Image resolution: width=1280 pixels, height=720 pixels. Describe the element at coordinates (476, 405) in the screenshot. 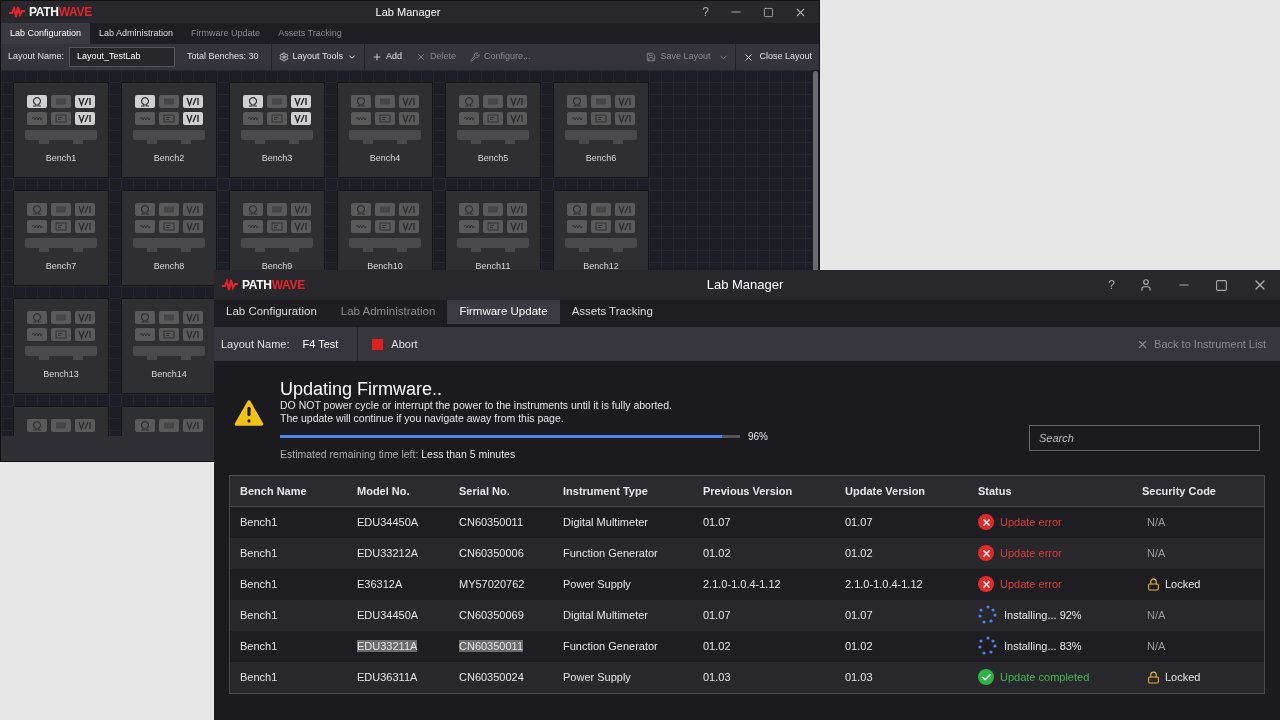

I see `warning-text: DO NOT power cycle or interrupt the power to the instruments until it is fully aborted.` at that location.